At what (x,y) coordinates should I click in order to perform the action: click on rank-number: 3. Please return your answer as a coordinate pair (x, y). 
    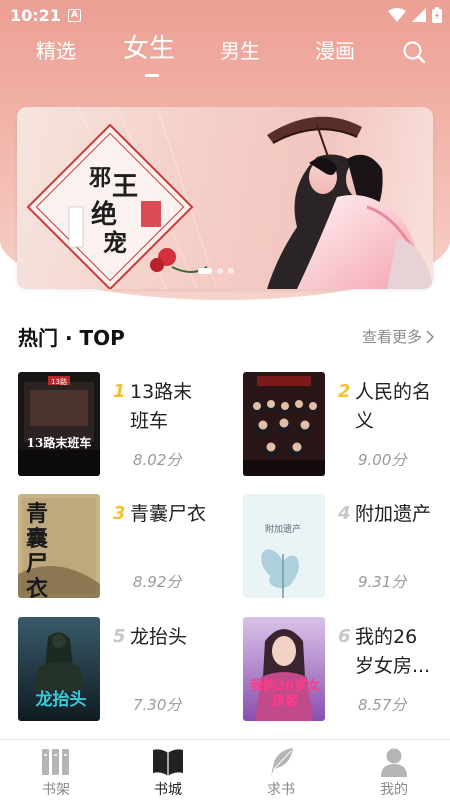
    Looking at the image, I should click on (119, 513).